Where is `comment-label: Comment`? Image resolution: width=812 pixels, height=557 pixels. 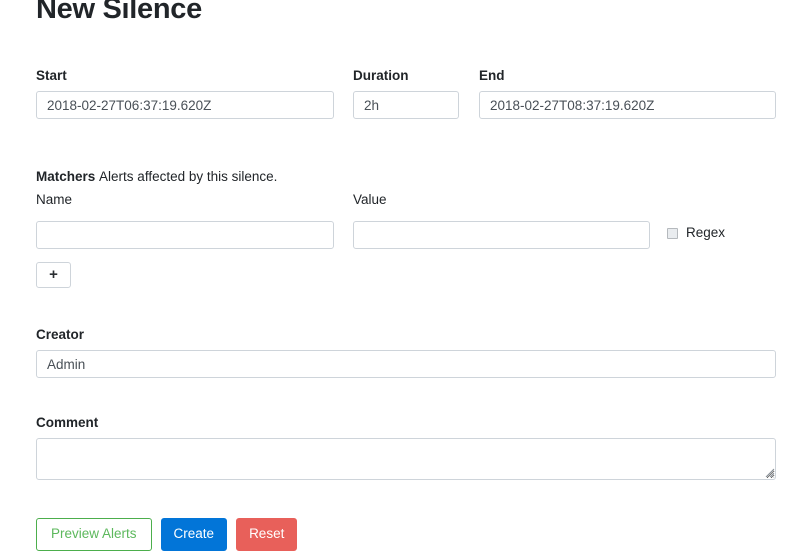 comment-label: Comment is located at coordinates (67, 422).